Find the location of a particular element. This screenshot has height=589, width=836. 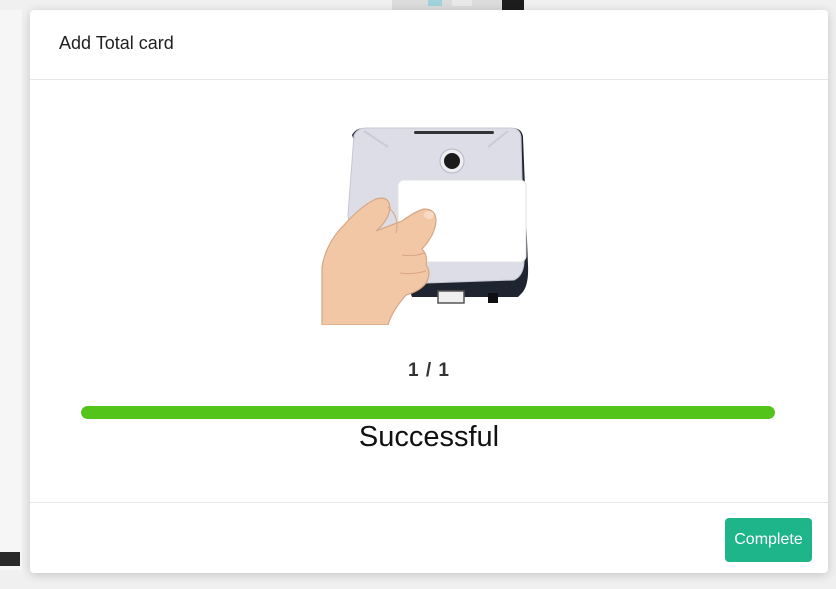

card-reader-hand-icon is located at coordinates (430, 225).